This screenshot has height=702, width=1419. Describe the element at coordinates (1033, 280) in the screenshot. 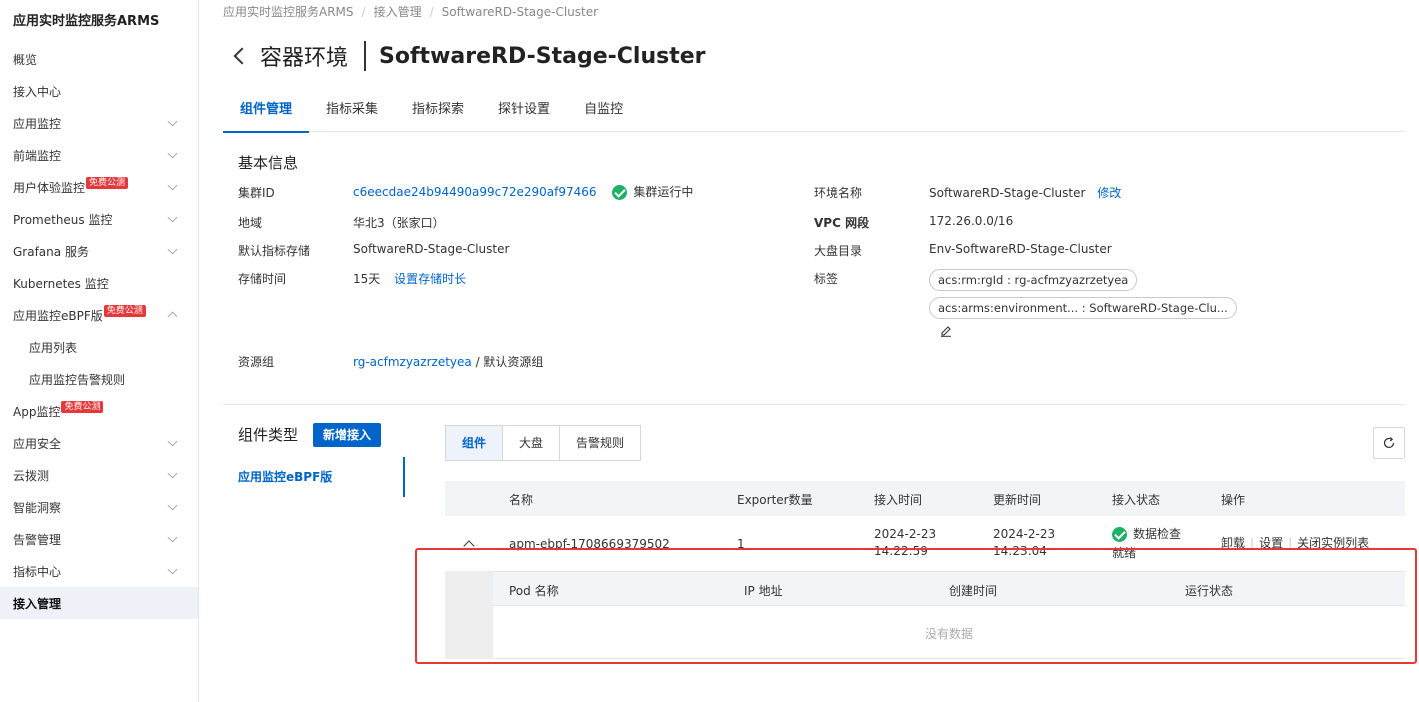

I see `tag-resource-group: acs:rm:rgId : rg-acfmzyazrzetyea` at that location.